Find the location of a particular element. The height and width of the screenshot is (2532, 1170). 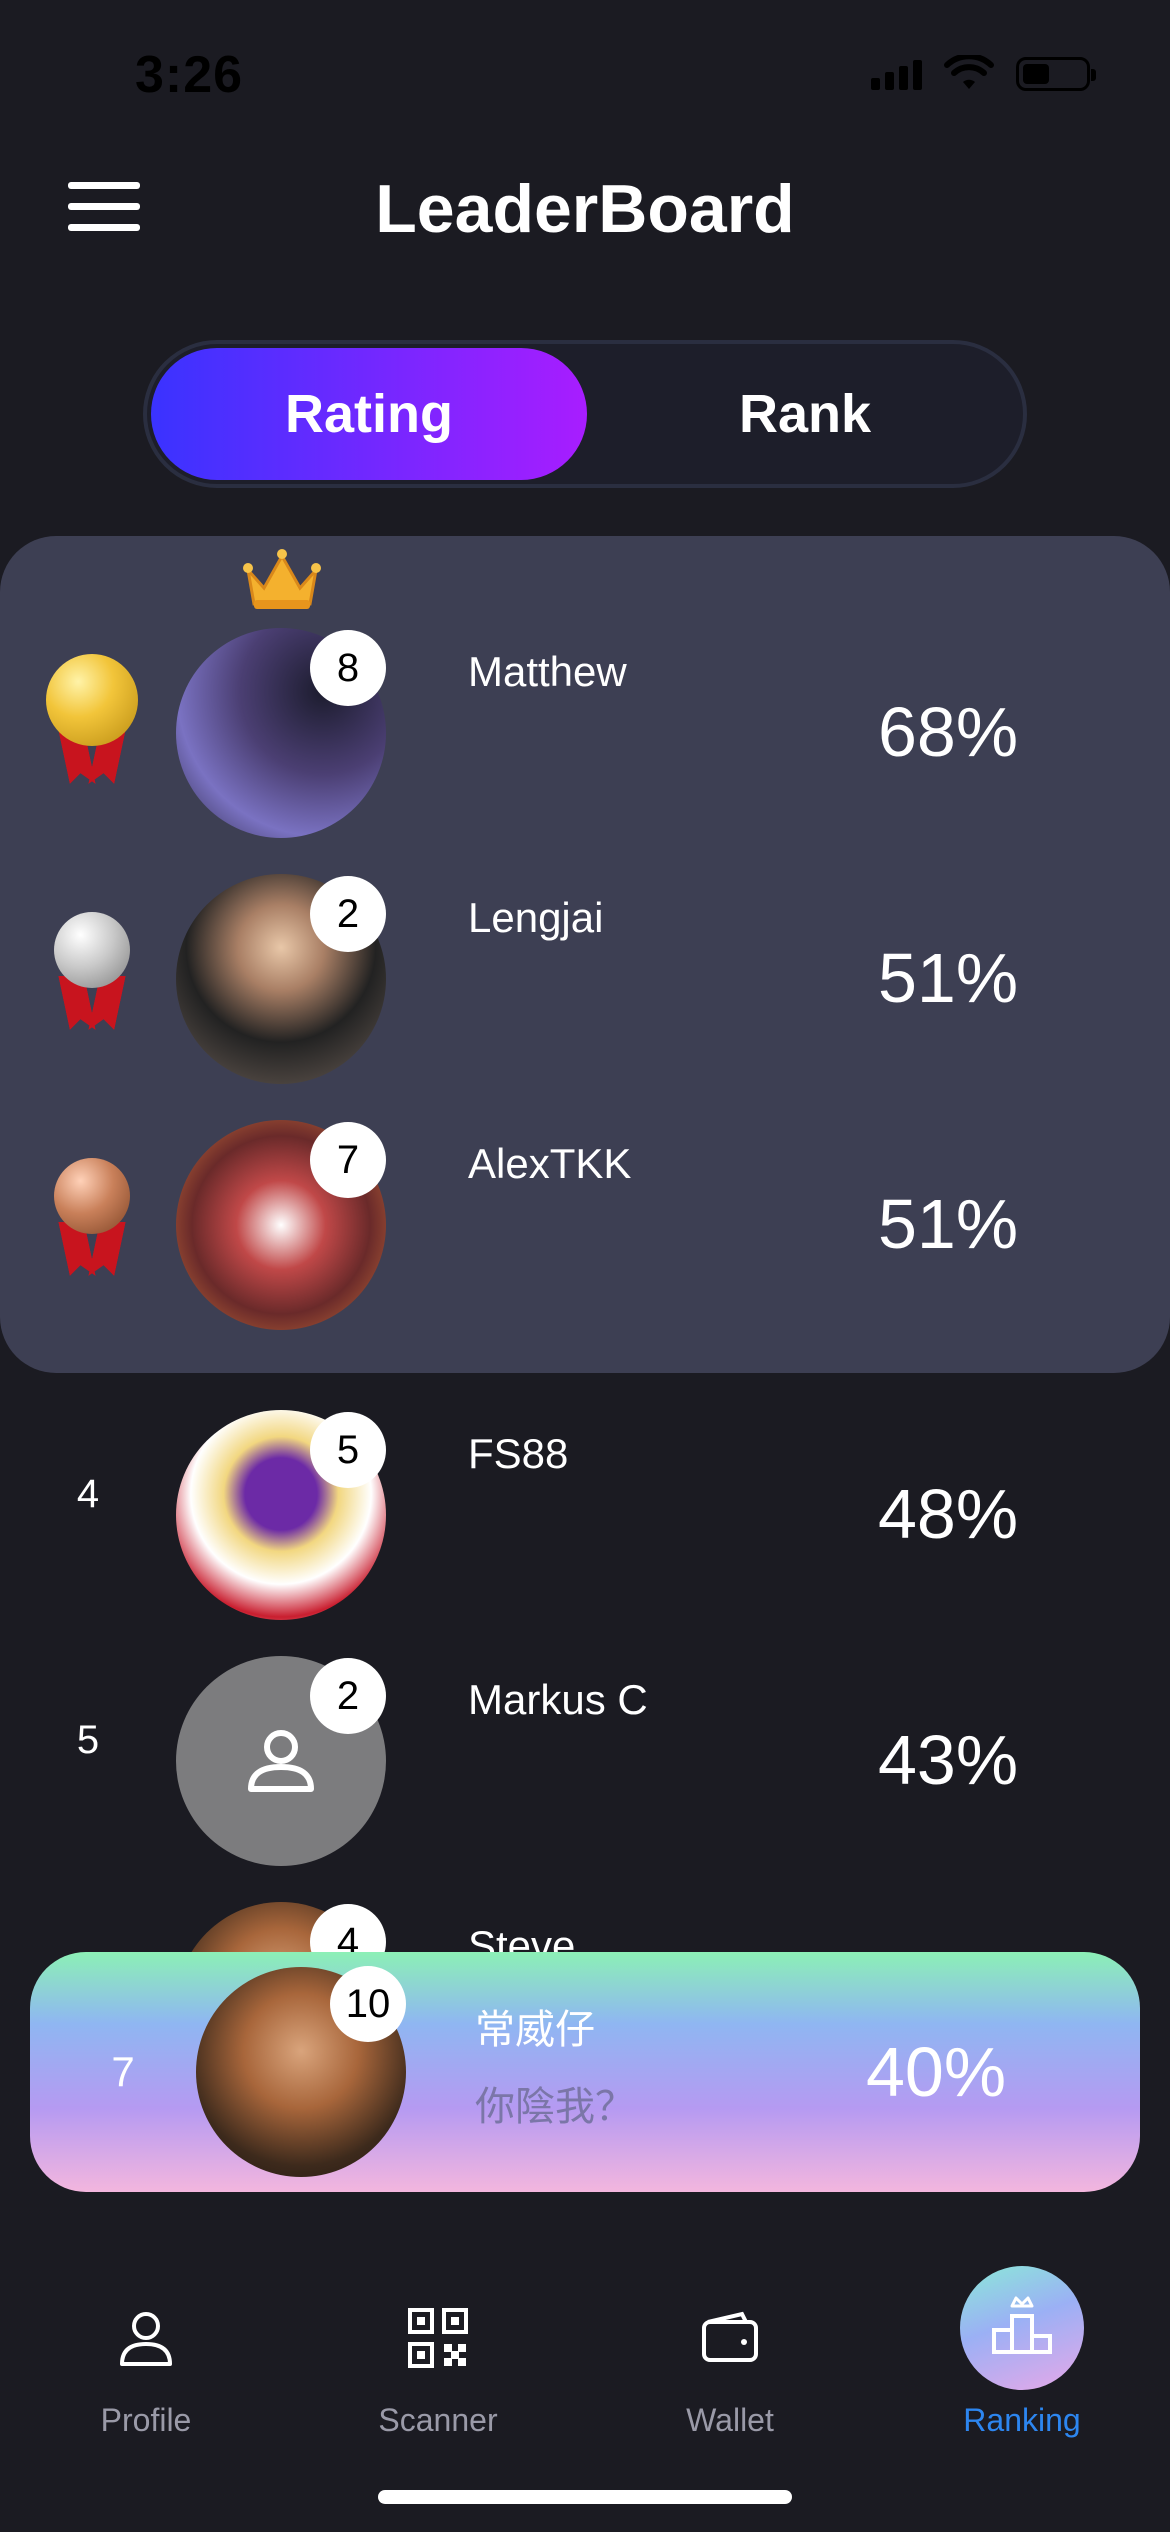

player-subtitle: 你陰我？ is located at coordinates (555, 2107).